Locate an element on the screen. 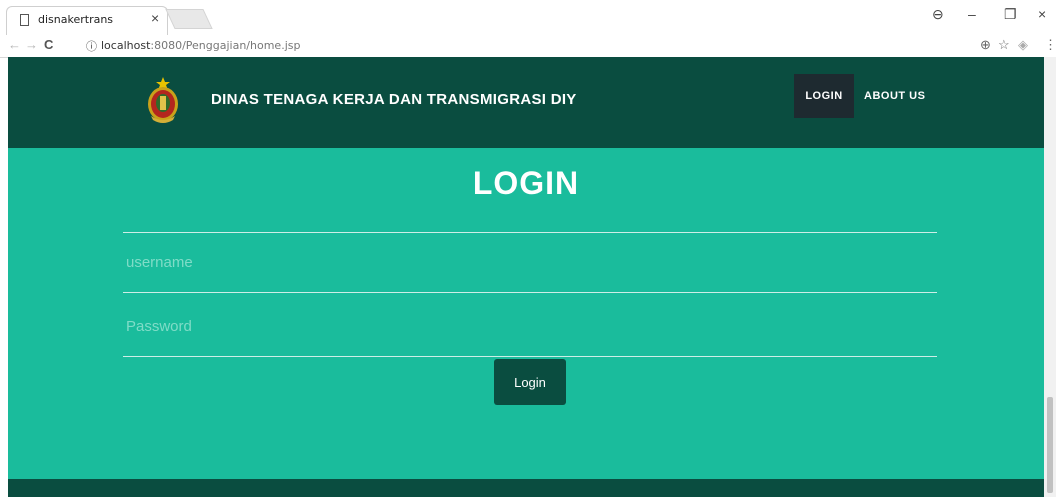 The height and width of the screenshot is (497, 1056). bookmark-star-icon: ☆ is located at coordinates (1004, 45).